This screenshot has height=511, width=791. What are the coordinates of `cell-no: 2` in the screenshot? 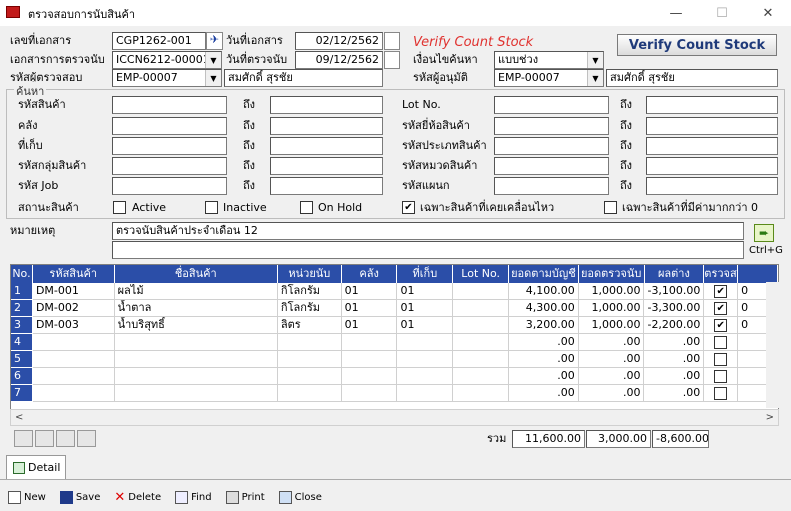 It's located at (22, 308).